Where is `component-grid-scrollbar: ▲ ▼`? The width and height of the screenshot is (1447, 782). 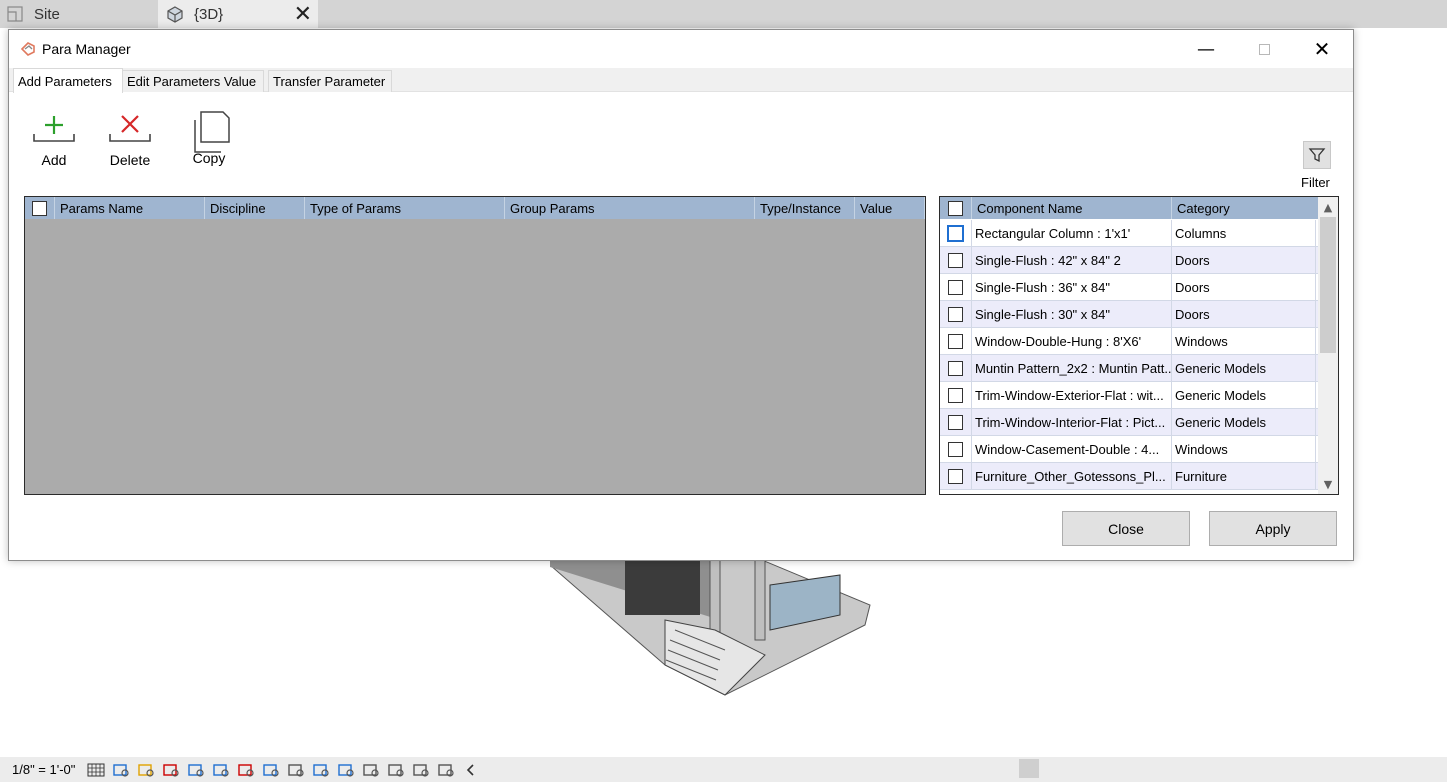
component-grid-scrollbar: ▲ ▼ is located at coordinates (1328, 345).